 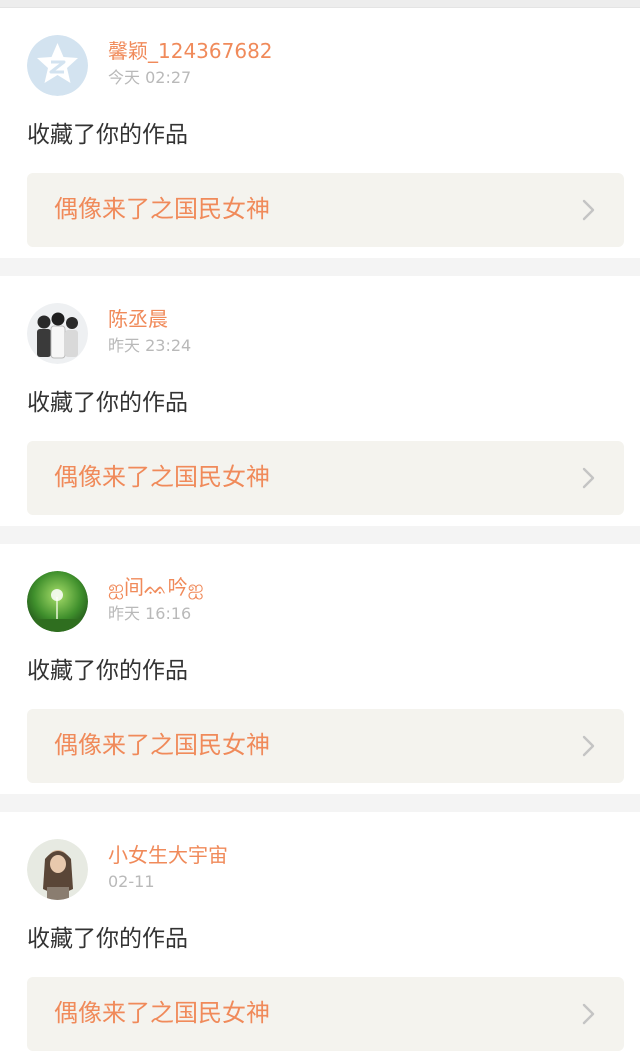 I want to click on username-link: 馨颖_124367682, so click(x=190, y=51).